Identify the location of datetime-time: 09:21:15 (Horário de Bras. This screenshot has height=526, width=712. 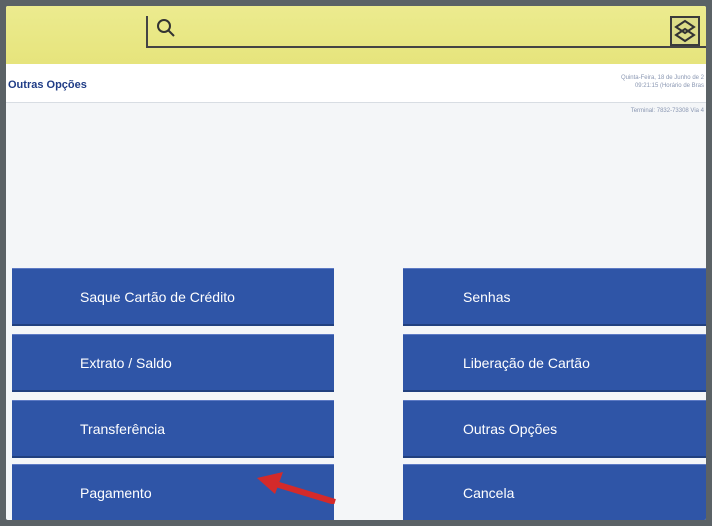
(669, 86).